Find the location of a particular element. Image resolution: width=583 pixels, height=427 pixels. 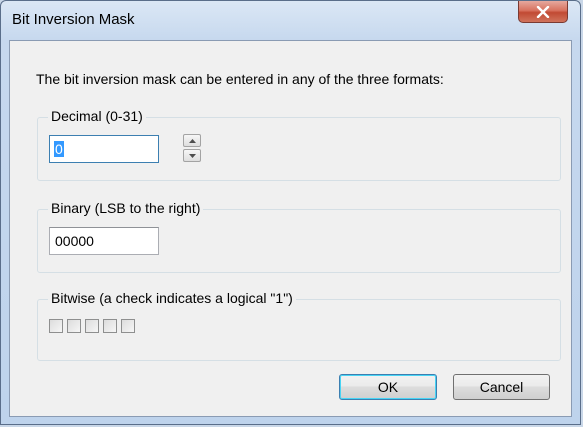

close-icon is located at coordinates (543, 11).